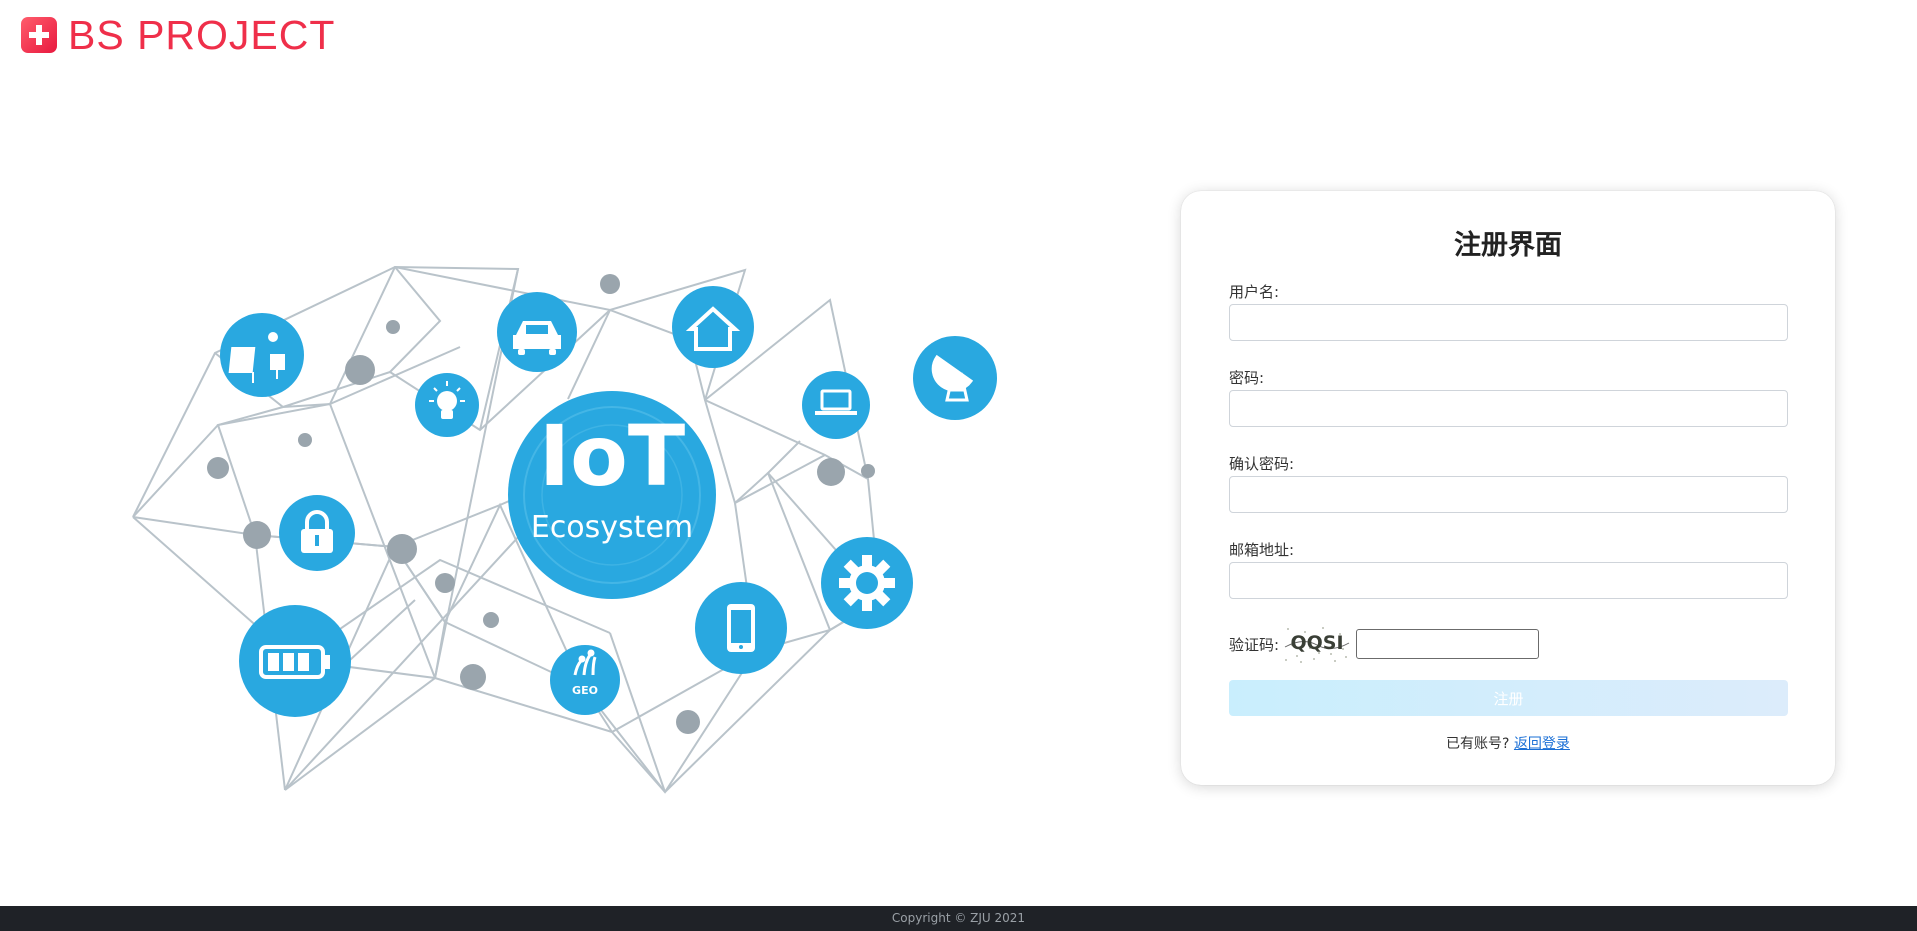 This screenshot has height=931, width=1917. What do you see at coordinates (1480, 744) in the screenshot?
I see `has-account-text: 已有账号?` at bounding box center [1480, 744].